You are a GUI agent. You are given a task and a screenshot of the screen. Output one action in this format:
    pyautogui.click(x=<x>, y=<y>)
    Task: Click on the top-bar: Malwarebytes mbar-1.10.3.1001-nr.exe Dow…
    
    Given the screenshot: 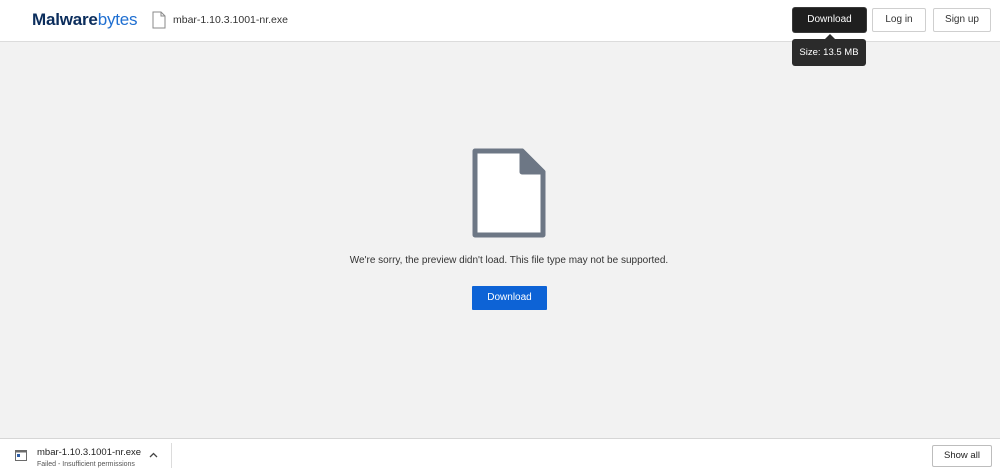 What is the action you would take?
    pyautogui.click(x=500, y=21)
    